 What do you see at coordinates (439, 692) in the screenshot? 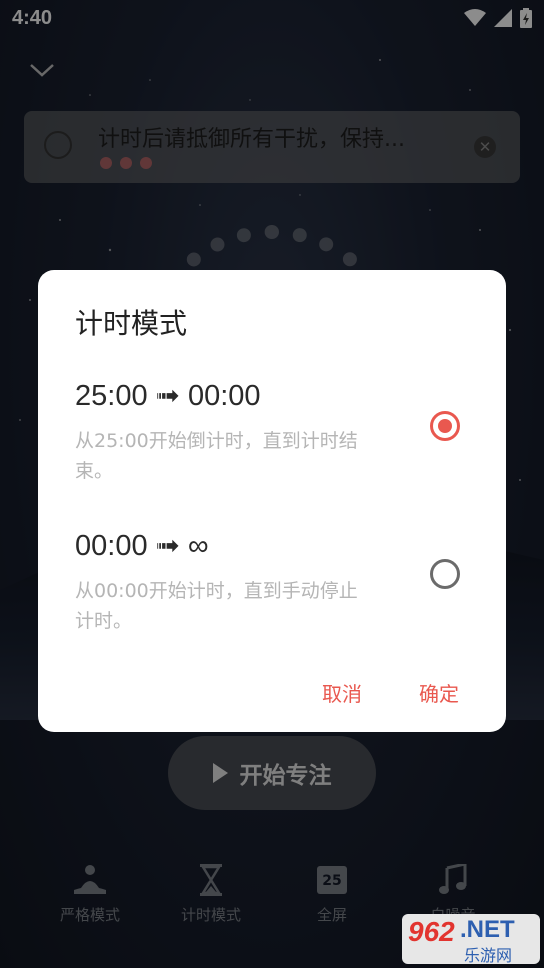
I see `confirm-button: 确定` at bounding box center [439, 692].